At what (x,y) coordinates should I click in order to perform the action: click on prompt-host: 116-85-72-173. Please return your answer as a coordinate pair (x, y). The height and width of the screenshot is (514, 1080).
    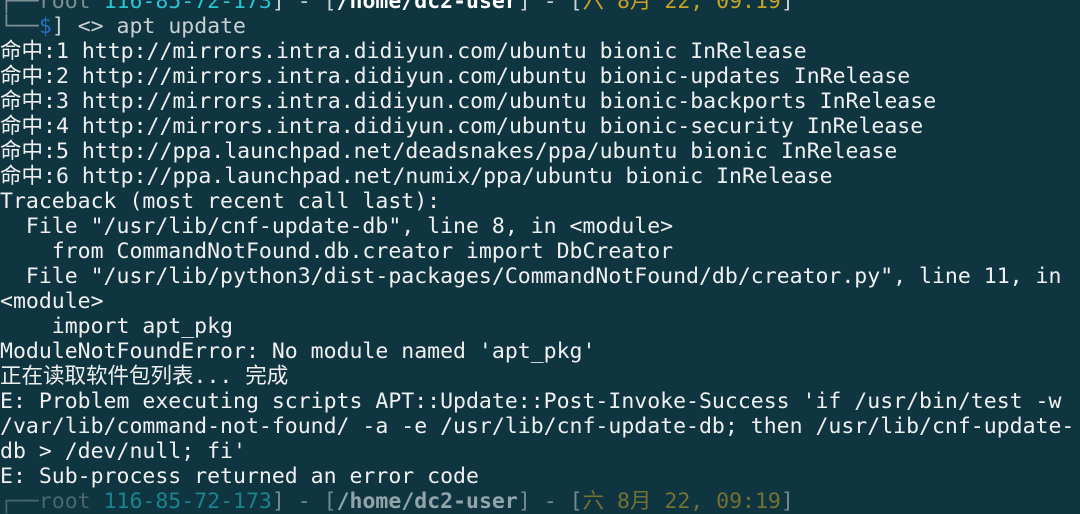
    Looking at the image, I should click on (187, 7).